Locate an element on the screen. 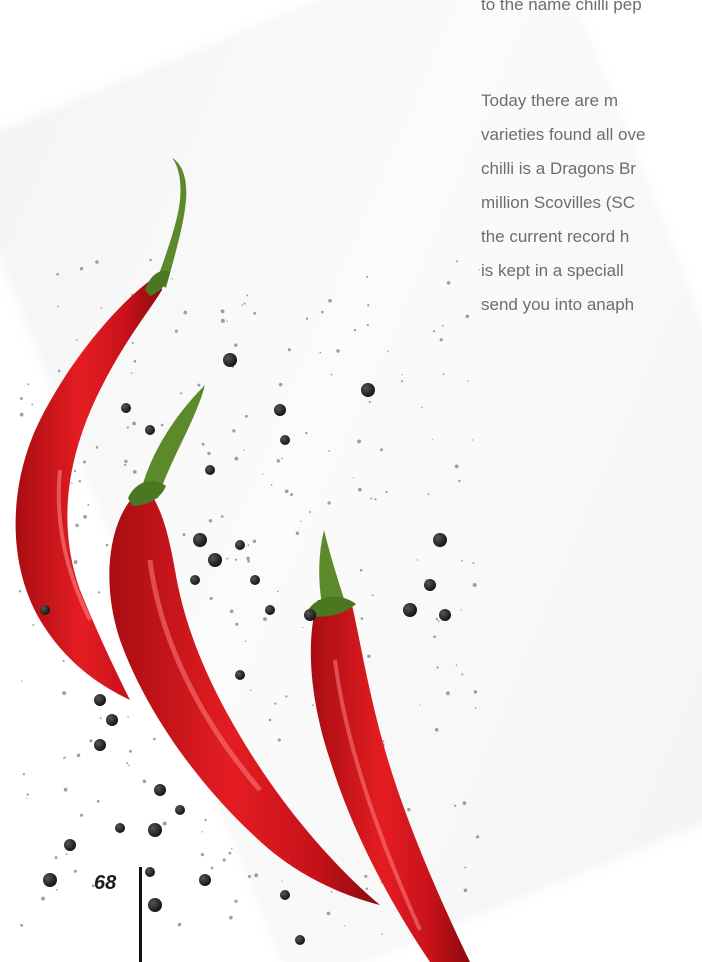  page-number: 68 is located at coordinates (105, 883).